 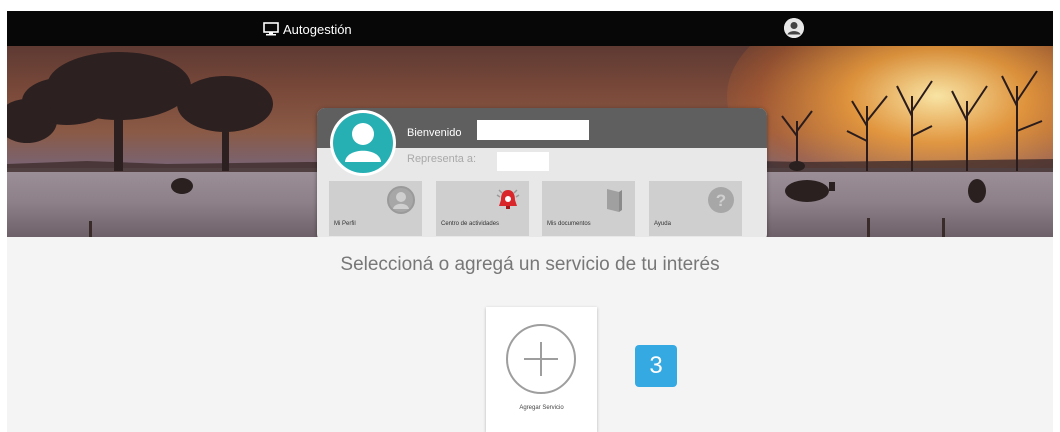 I want to click on tile-mis-documentos: Mis documentos, so click(x=588, y=208).